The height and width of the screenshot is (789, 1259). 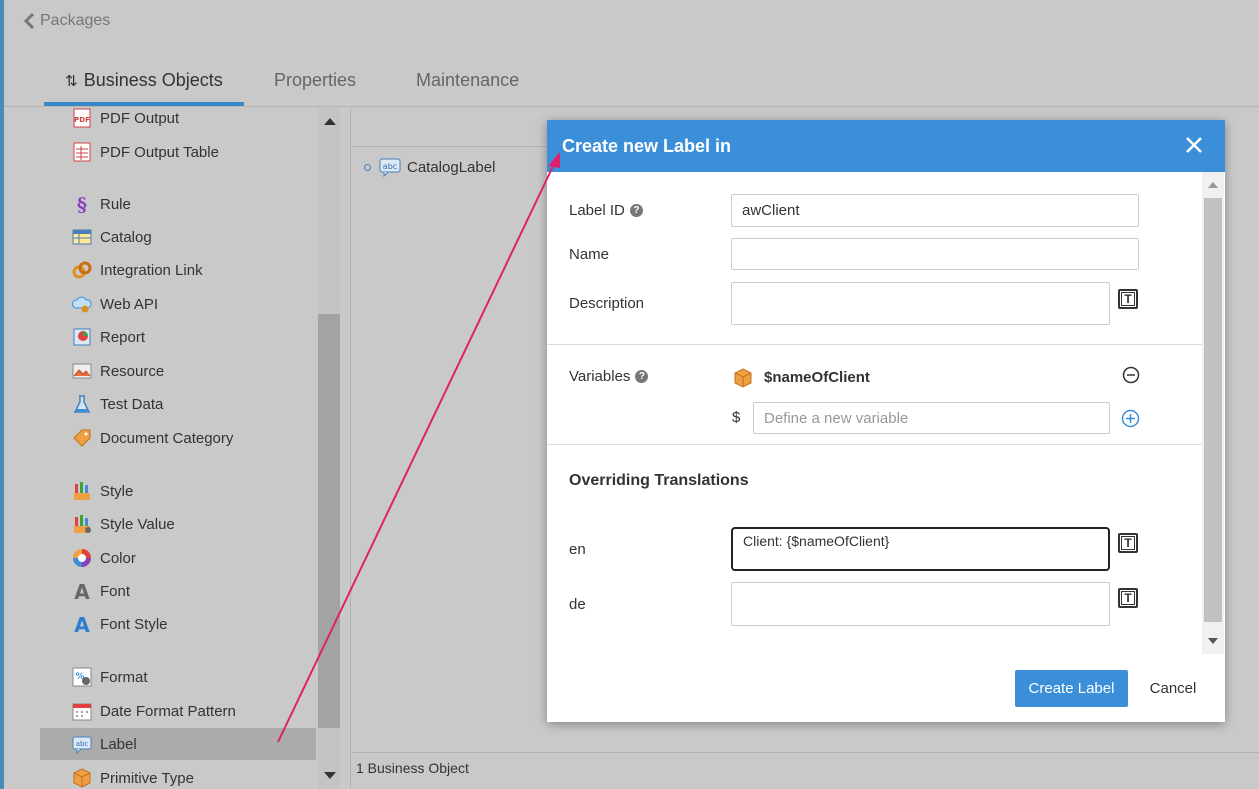 I want to click on sidebar-item-rule: § Rule, so click(x=178, y=204).